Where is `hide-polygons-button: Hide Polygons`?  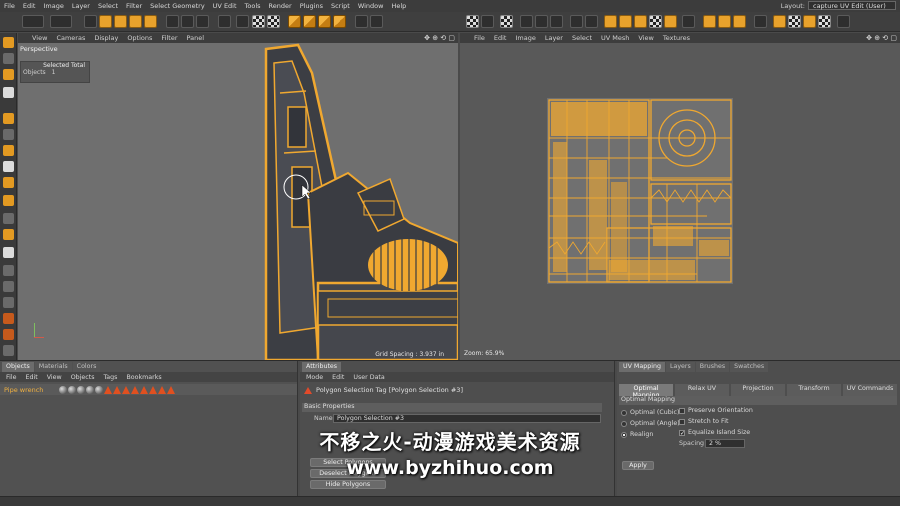
hide-polygons-button: Hide Polygons is located at coordinates (348, 484).